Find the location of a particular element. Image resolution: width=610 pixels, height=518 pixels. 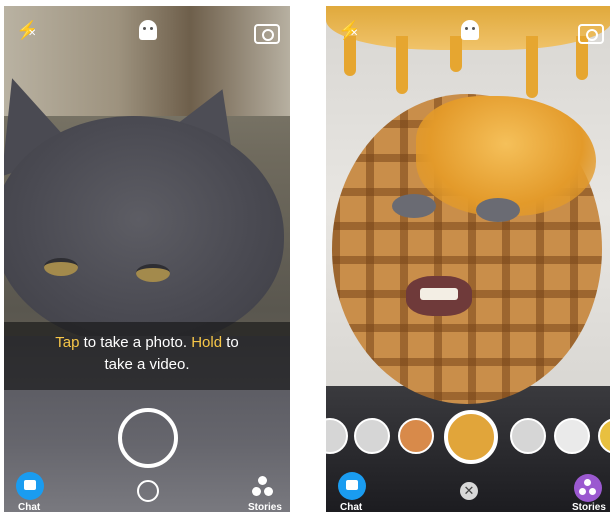

tooltip-line-2: take a video. is located at coordinates (147, 364).